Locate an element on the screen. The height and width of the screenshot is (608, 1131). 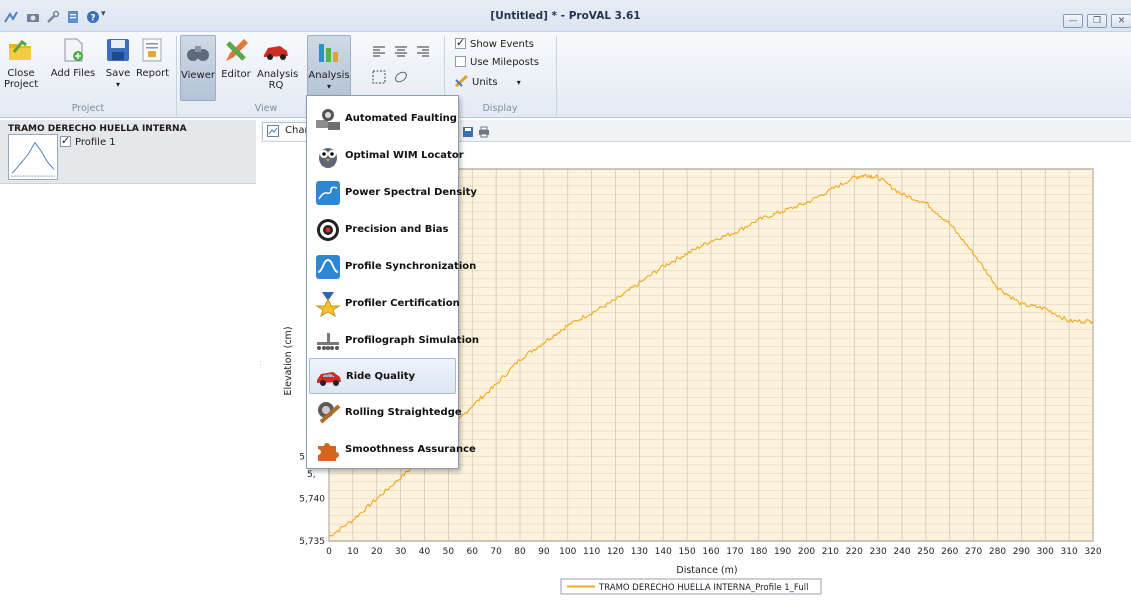
ribbon-separator is located at coordinates (556, 76).